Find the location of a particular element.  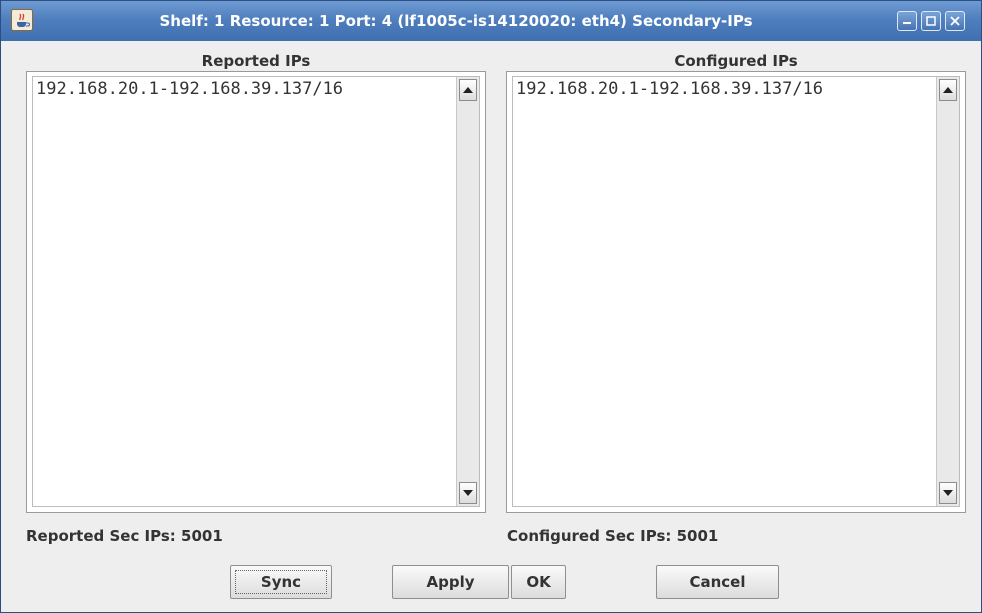

minimize-button is located at coordinates (907, 21).